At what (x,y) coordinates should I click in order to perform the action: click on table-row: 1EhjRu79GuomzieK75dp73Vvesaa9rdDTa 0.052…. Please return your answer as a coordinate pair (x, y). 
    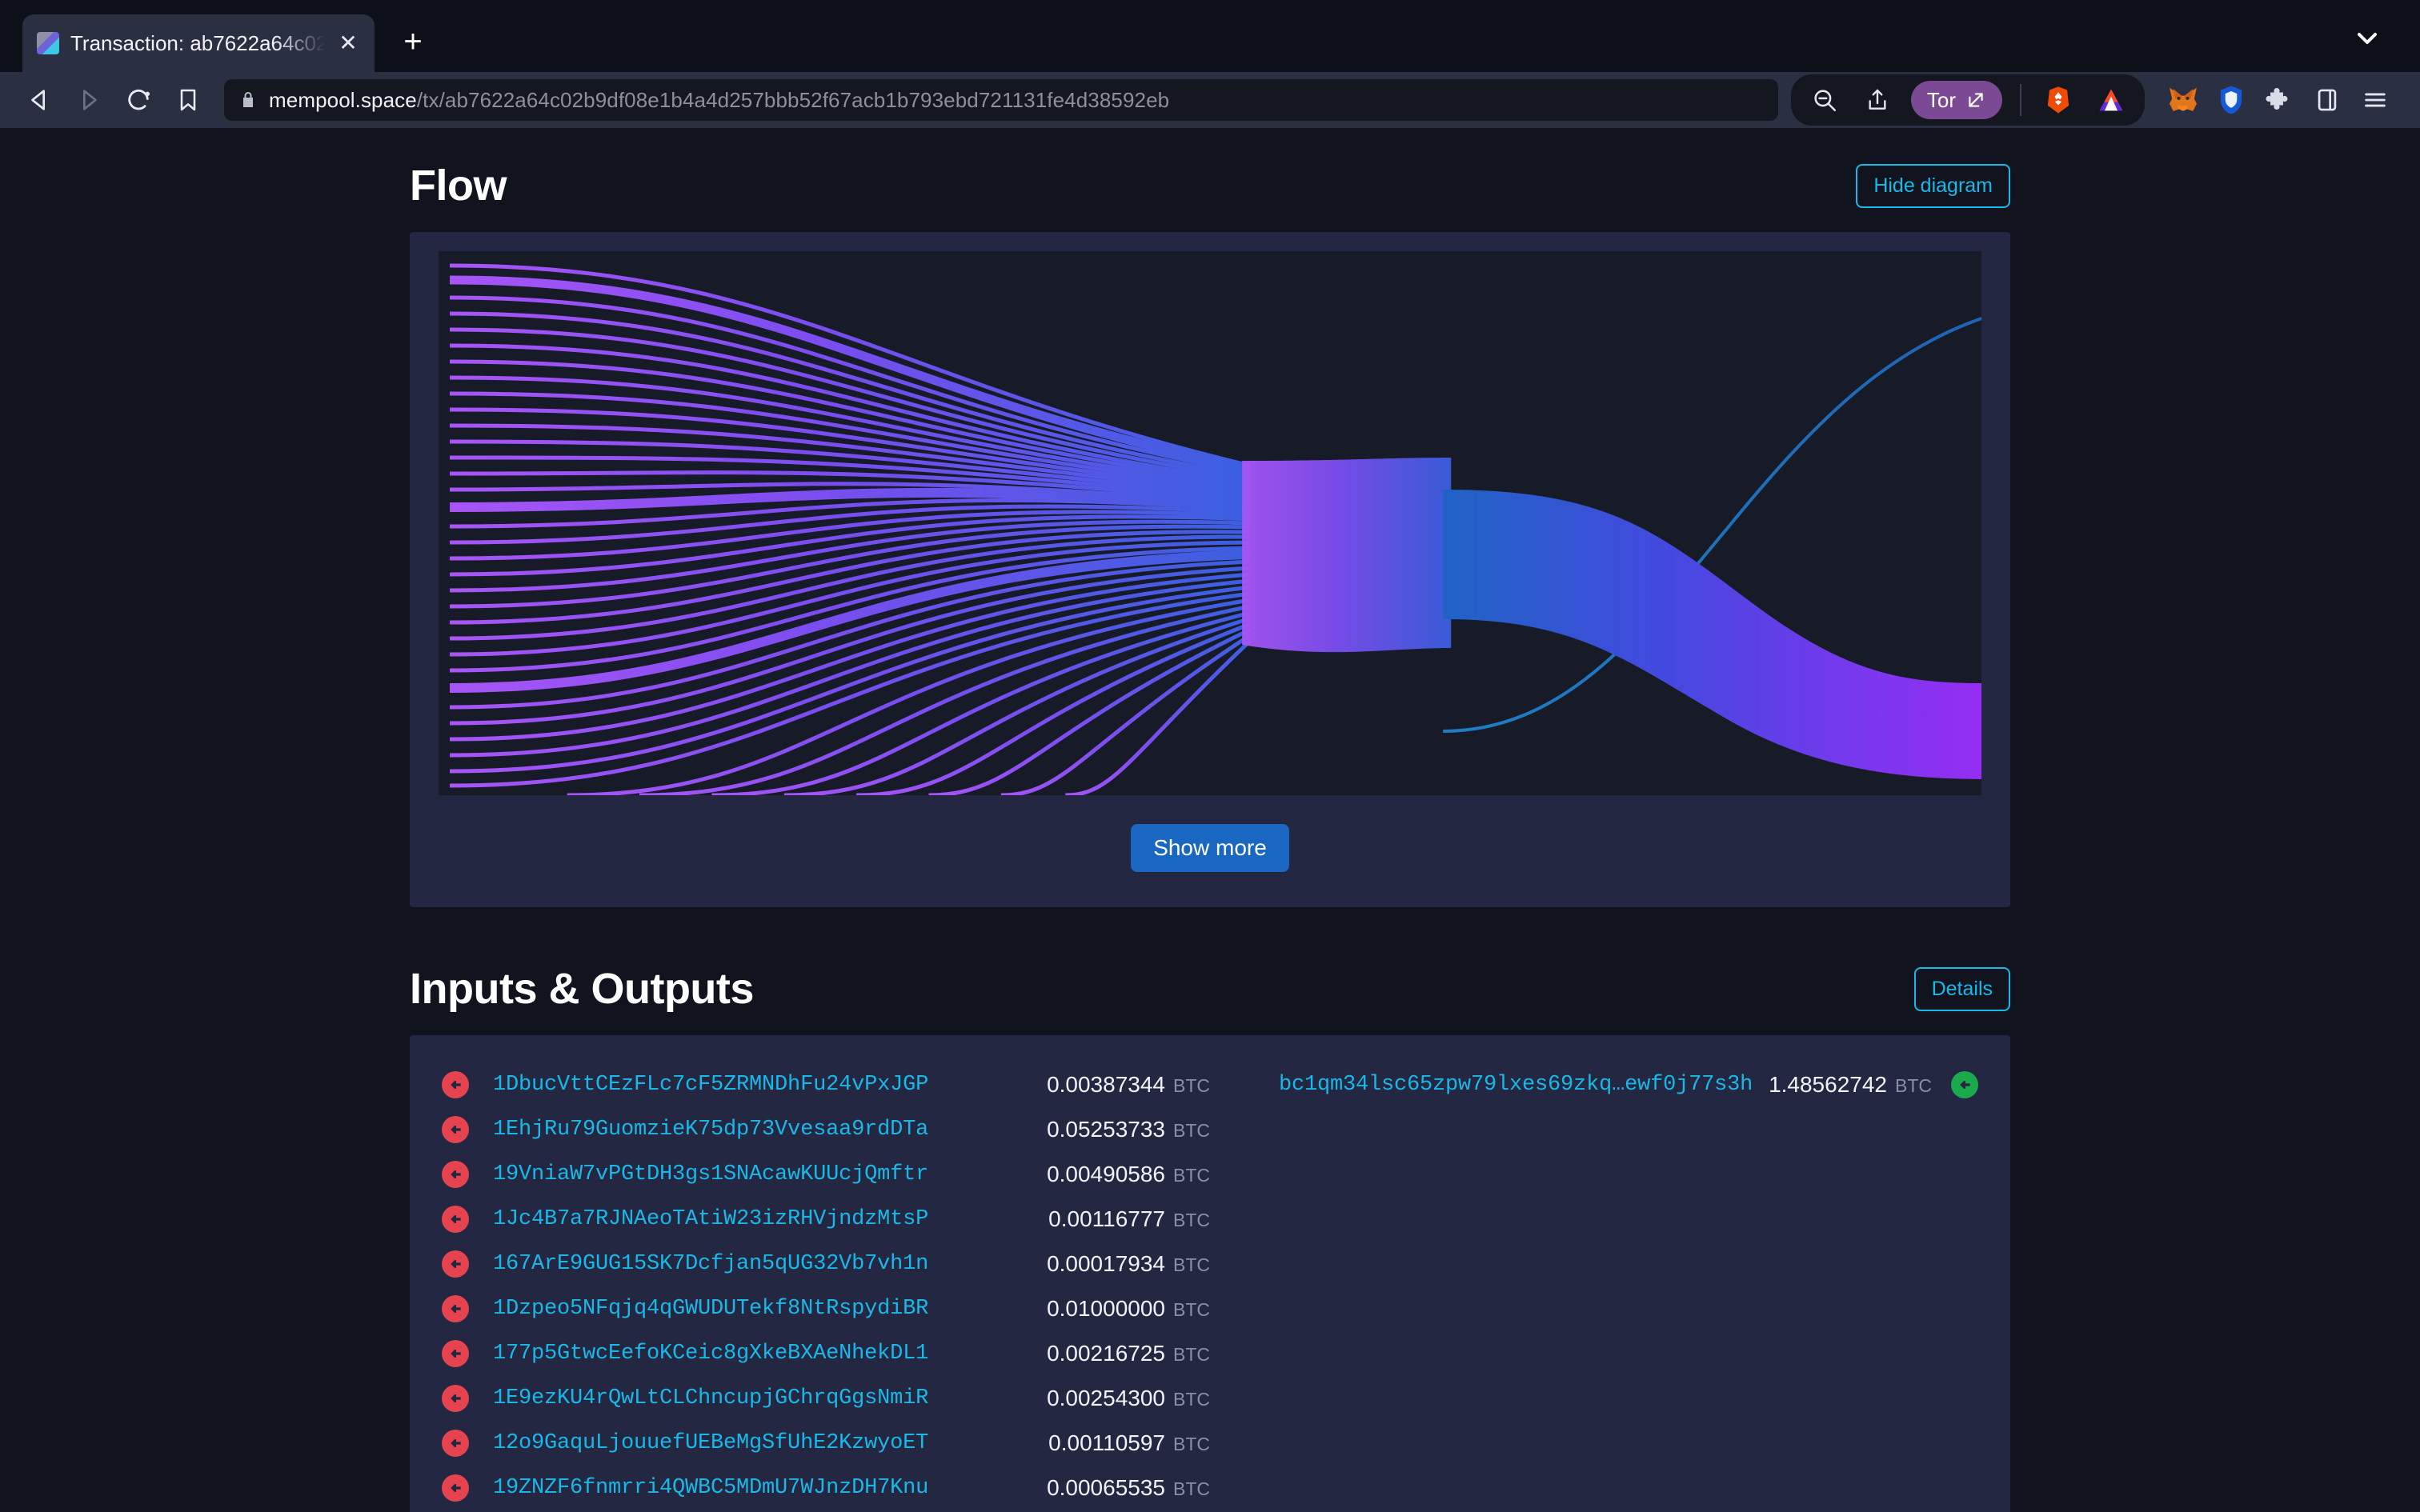
    Looking at the image, I should click on (826, 1129).